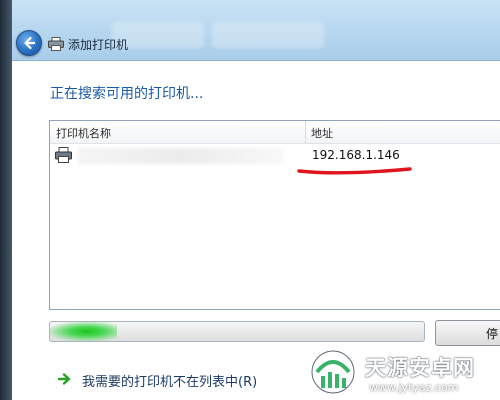 The width and height of the screenshot is (500, 400). Describe the element at coordinates (98, 45) in the screenshot. I see `window-title: 添加打印机` at that location.